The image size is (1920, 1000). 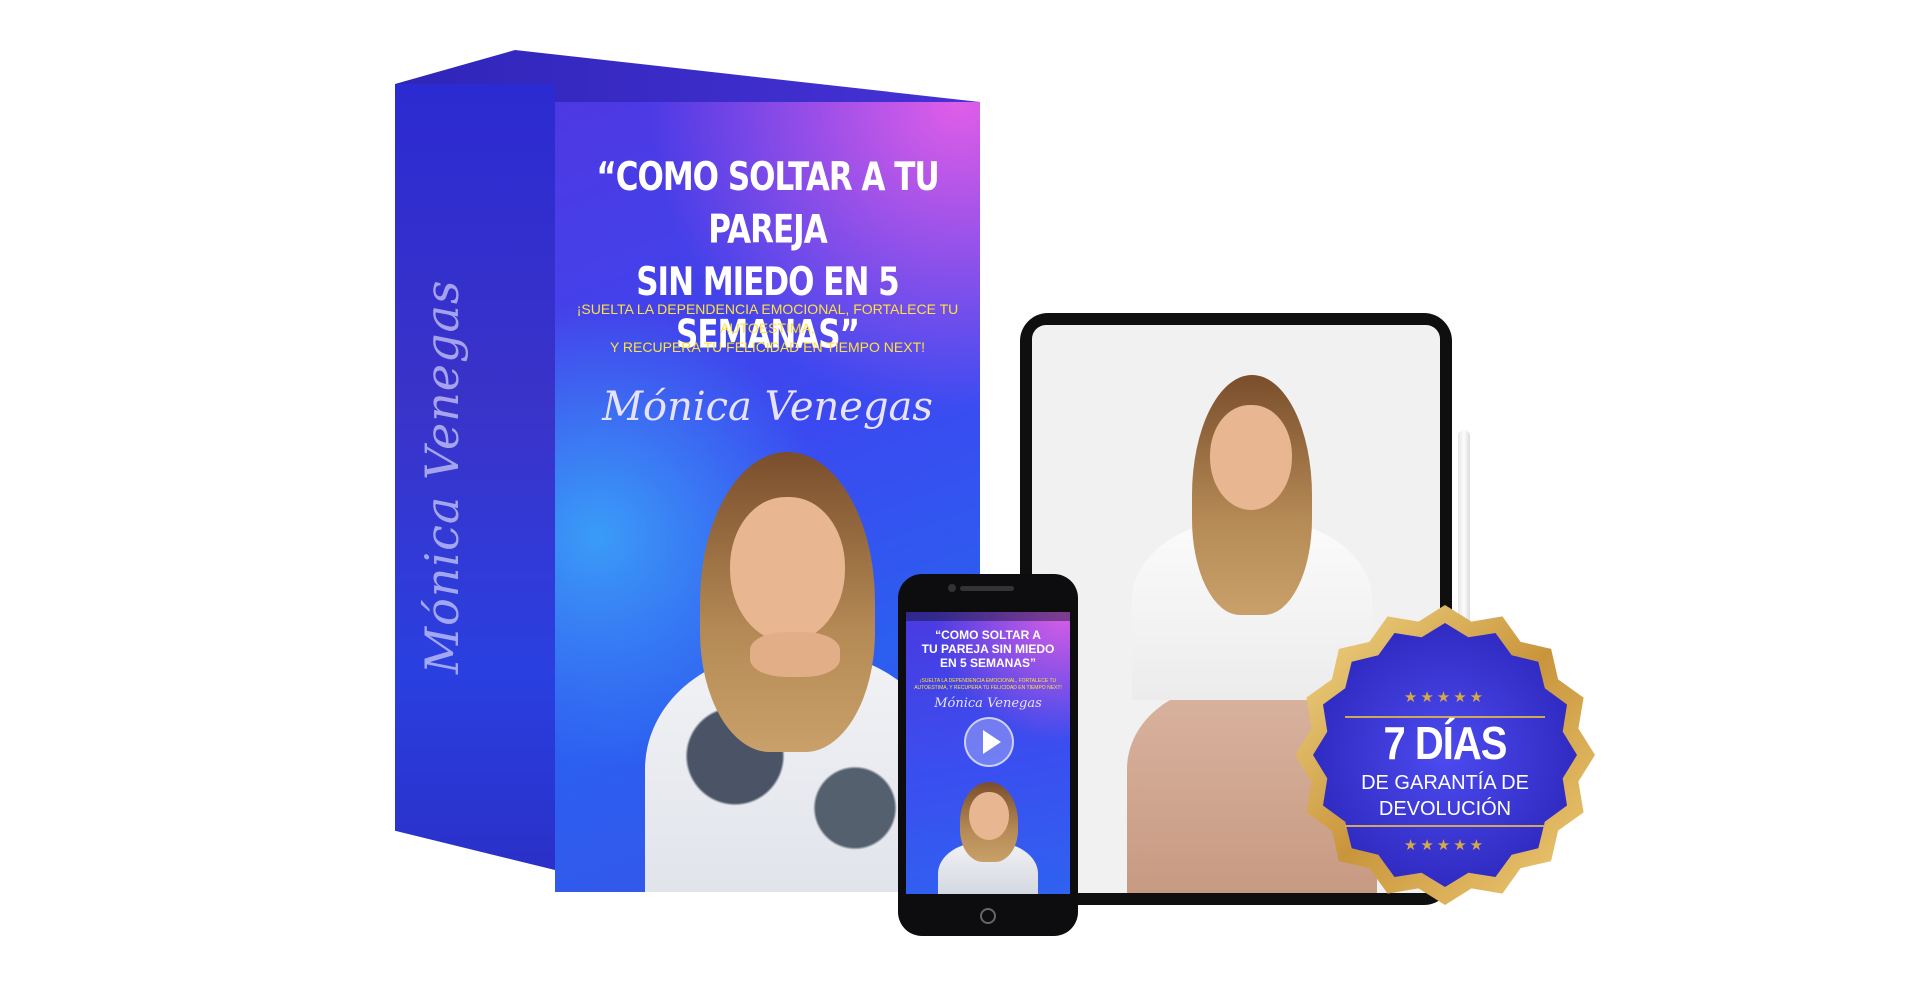 I want to click on badge-description: DE GARANTÍA DE DEVOLUCIÓN, so click(x=1445, y=796).